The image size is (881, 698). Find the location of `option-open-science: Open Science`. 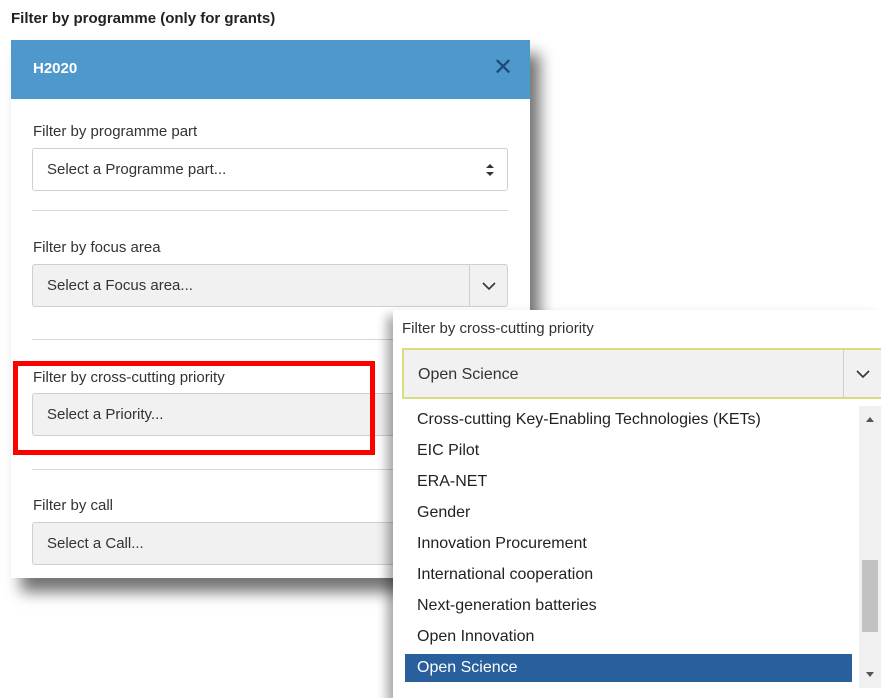

option-open-science: Open Science is located at coordinates (628, 668).